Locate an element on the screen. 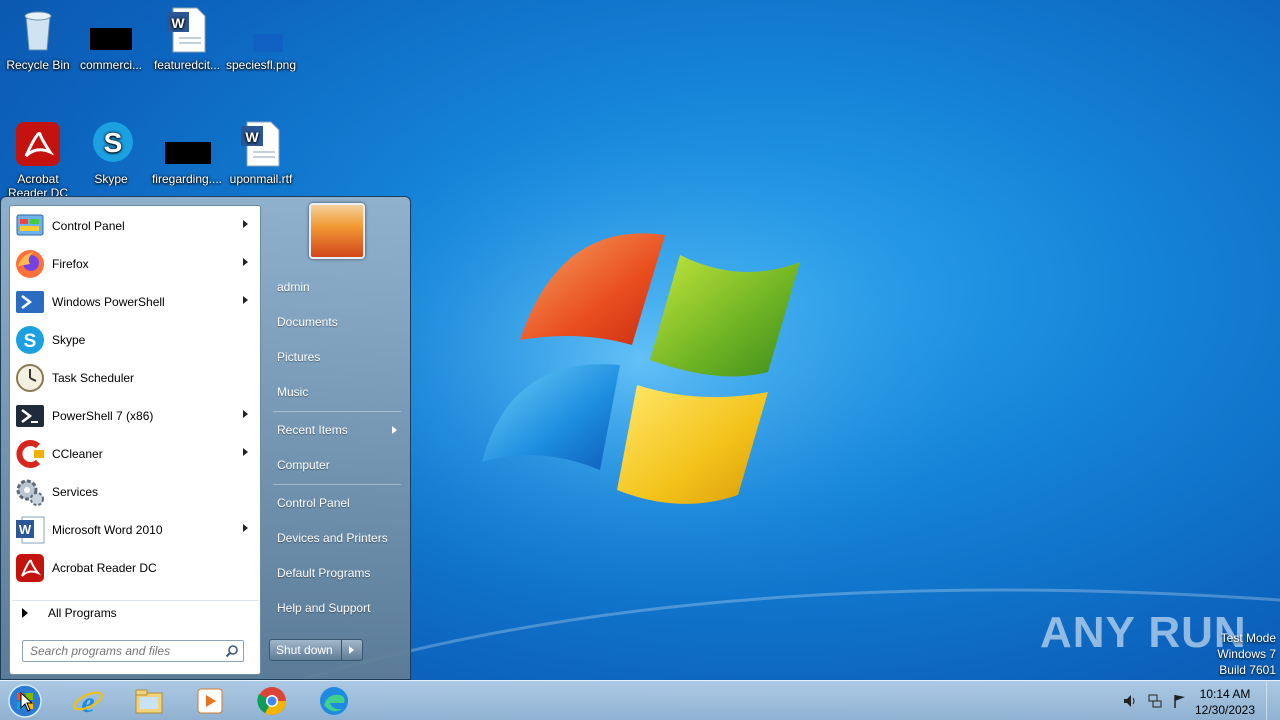 The height and width of the screenshot is (720, 1280). task-scheduler-icon is located at coordinates (30, 378).